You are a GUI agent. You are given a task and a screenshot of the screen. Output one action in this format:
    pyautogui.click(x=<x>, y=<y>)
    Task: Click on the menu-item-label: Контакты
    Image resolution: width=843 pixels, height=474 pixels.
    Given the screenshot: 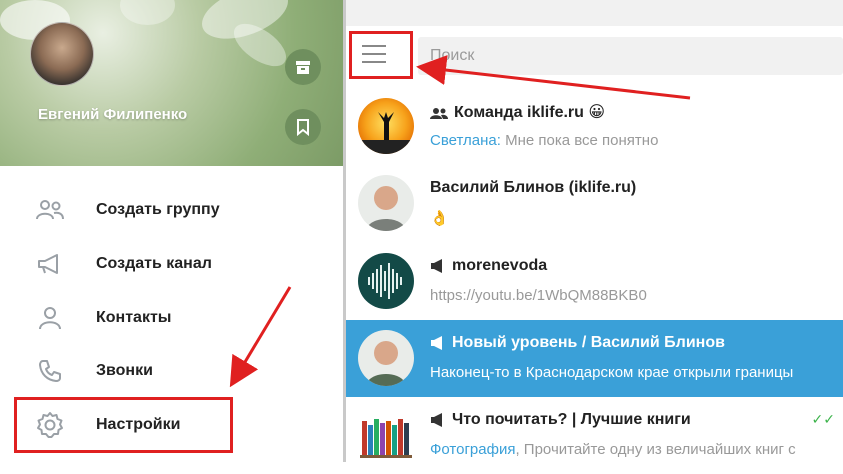 What is the action you would take?
    pyautogui.click(x=134, y=317)
    